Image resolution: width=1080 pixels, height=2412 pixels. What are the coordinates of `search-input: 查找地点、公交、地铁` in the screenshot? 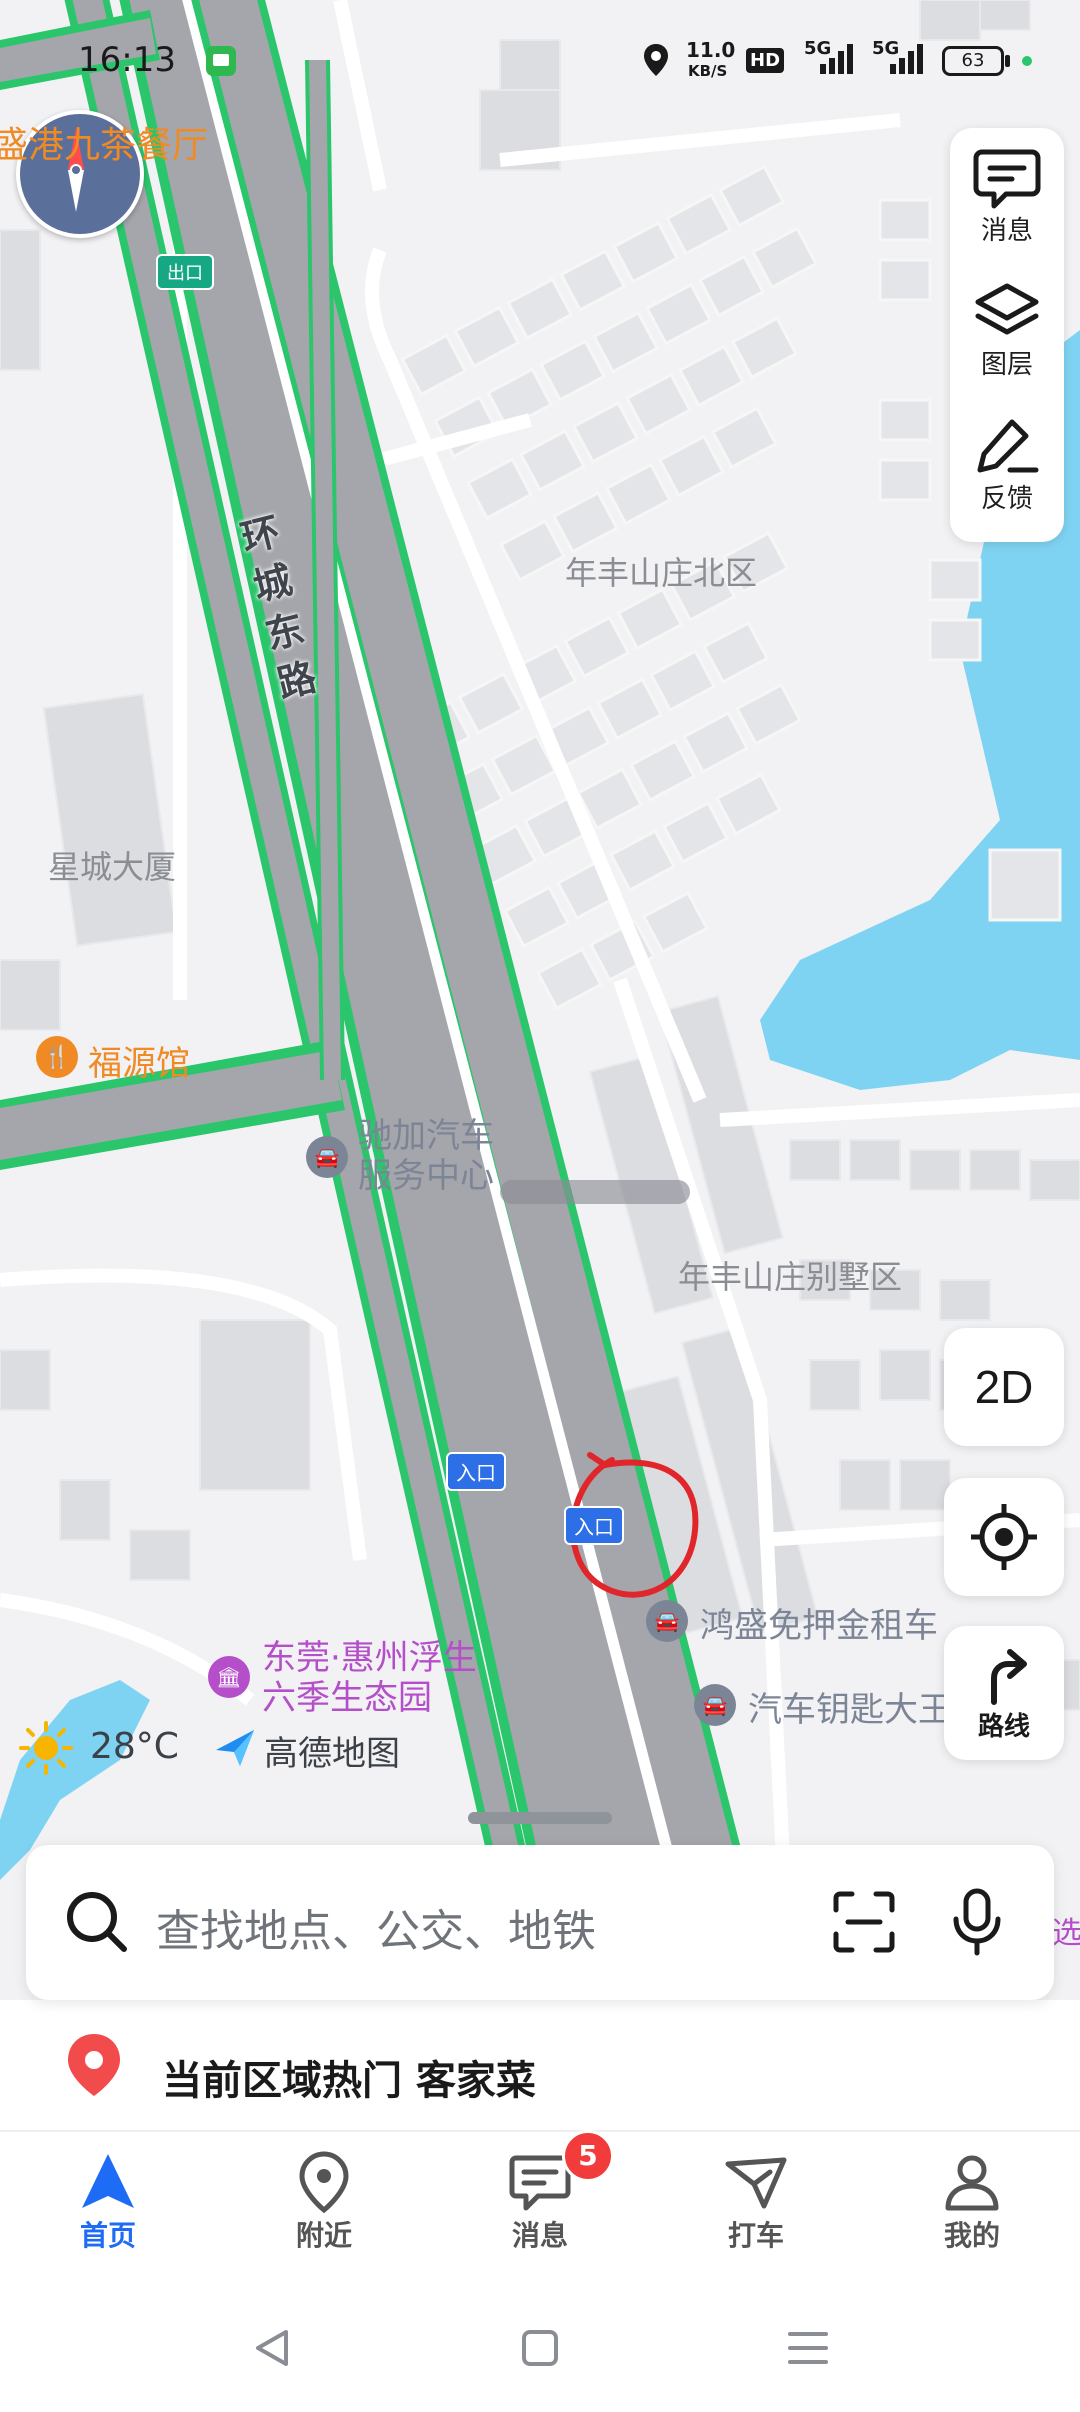 It's located at (376, 1927).